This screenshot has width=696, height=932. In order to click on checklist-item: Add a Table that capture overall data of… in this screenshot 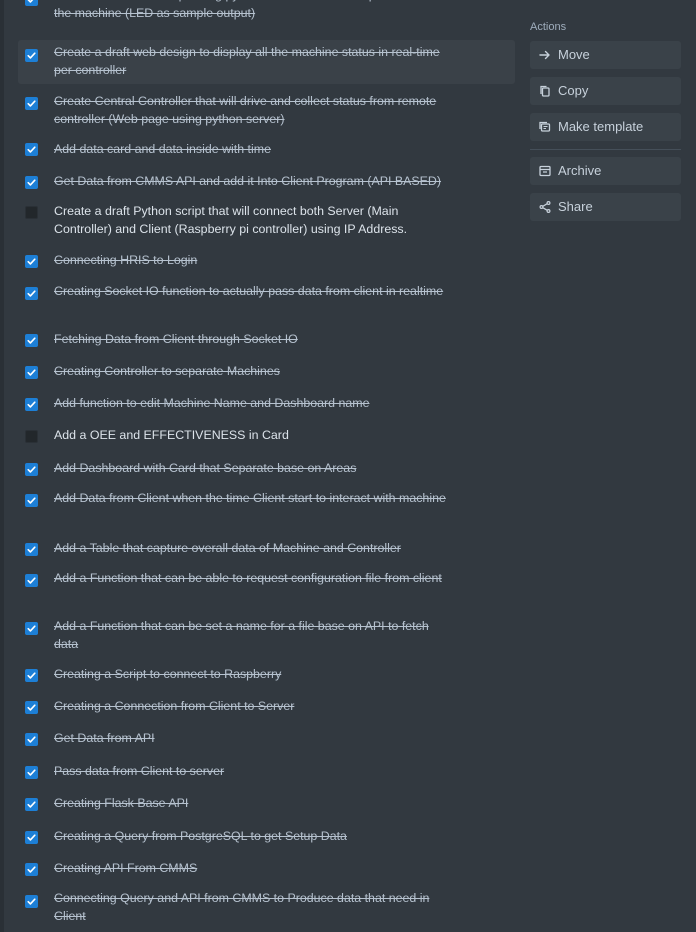, I will do `click(266, 549)`.